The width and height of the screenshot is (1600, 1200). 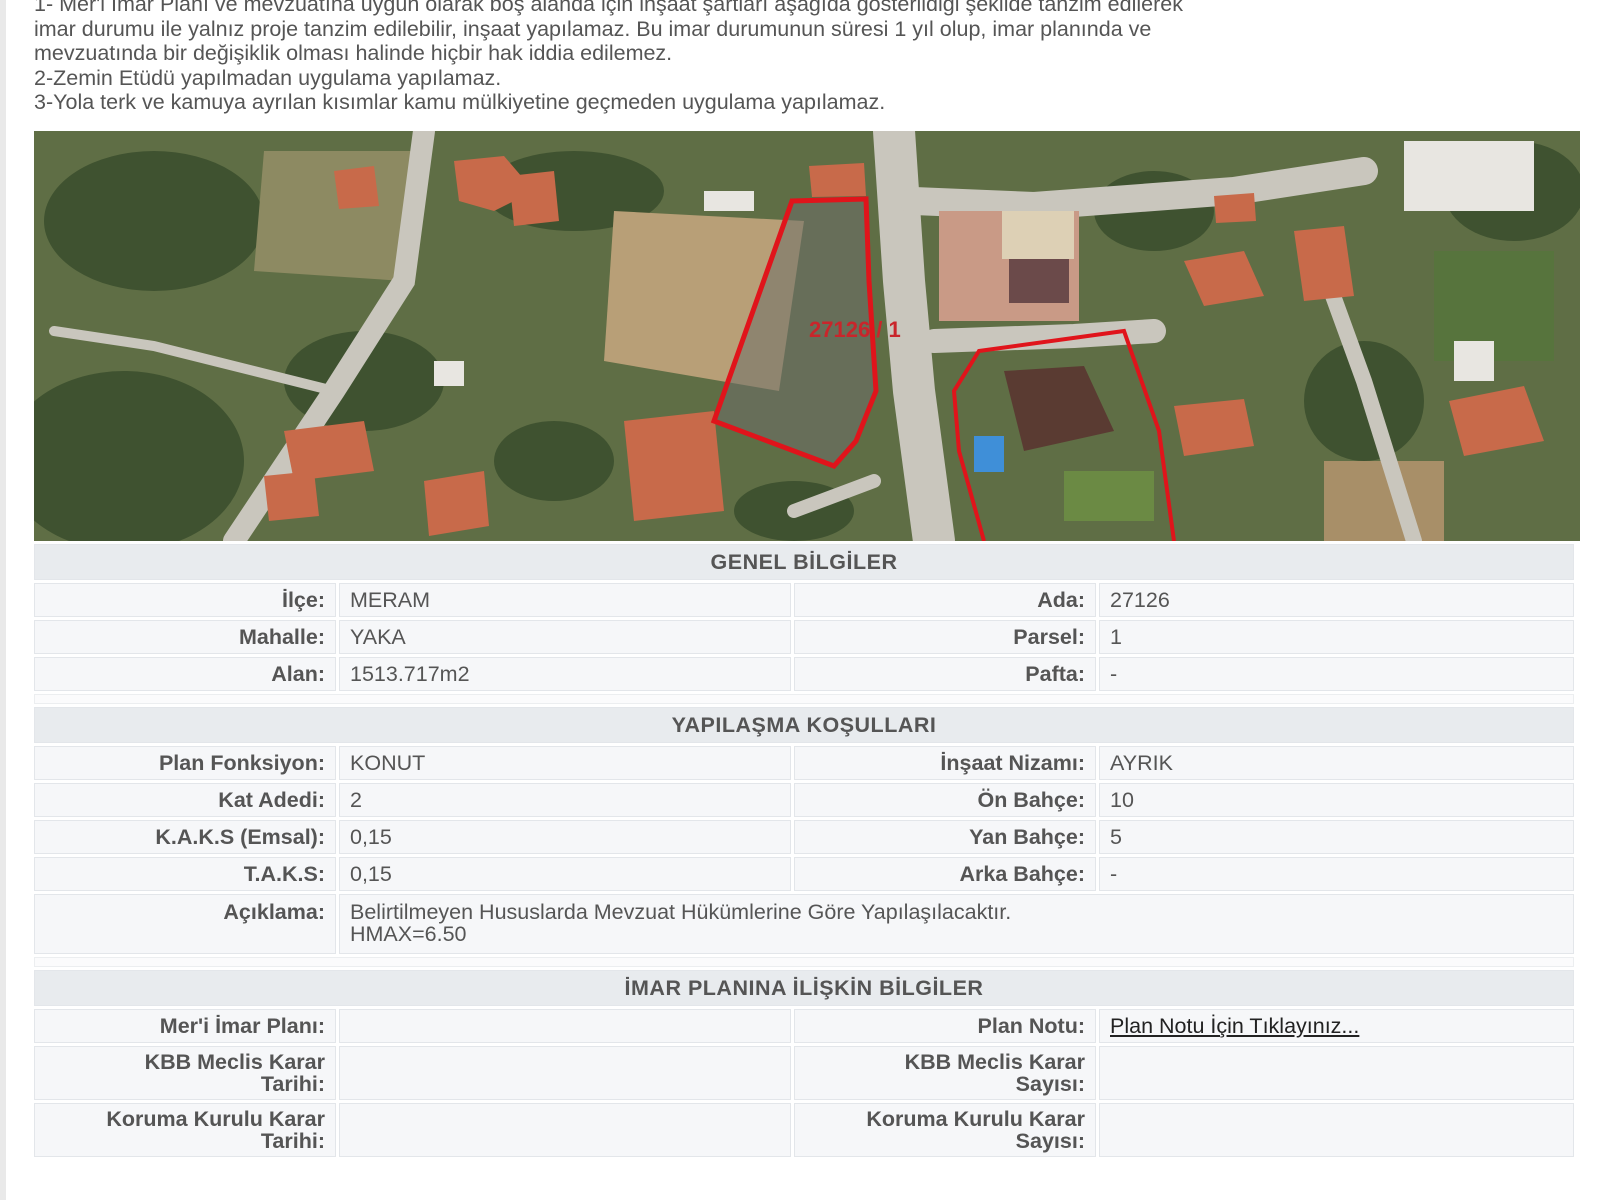 What do you see at coordinates (185, 674) in the screenshot?
I see `alan-label: Alan:` at bounding box center [185, 674].